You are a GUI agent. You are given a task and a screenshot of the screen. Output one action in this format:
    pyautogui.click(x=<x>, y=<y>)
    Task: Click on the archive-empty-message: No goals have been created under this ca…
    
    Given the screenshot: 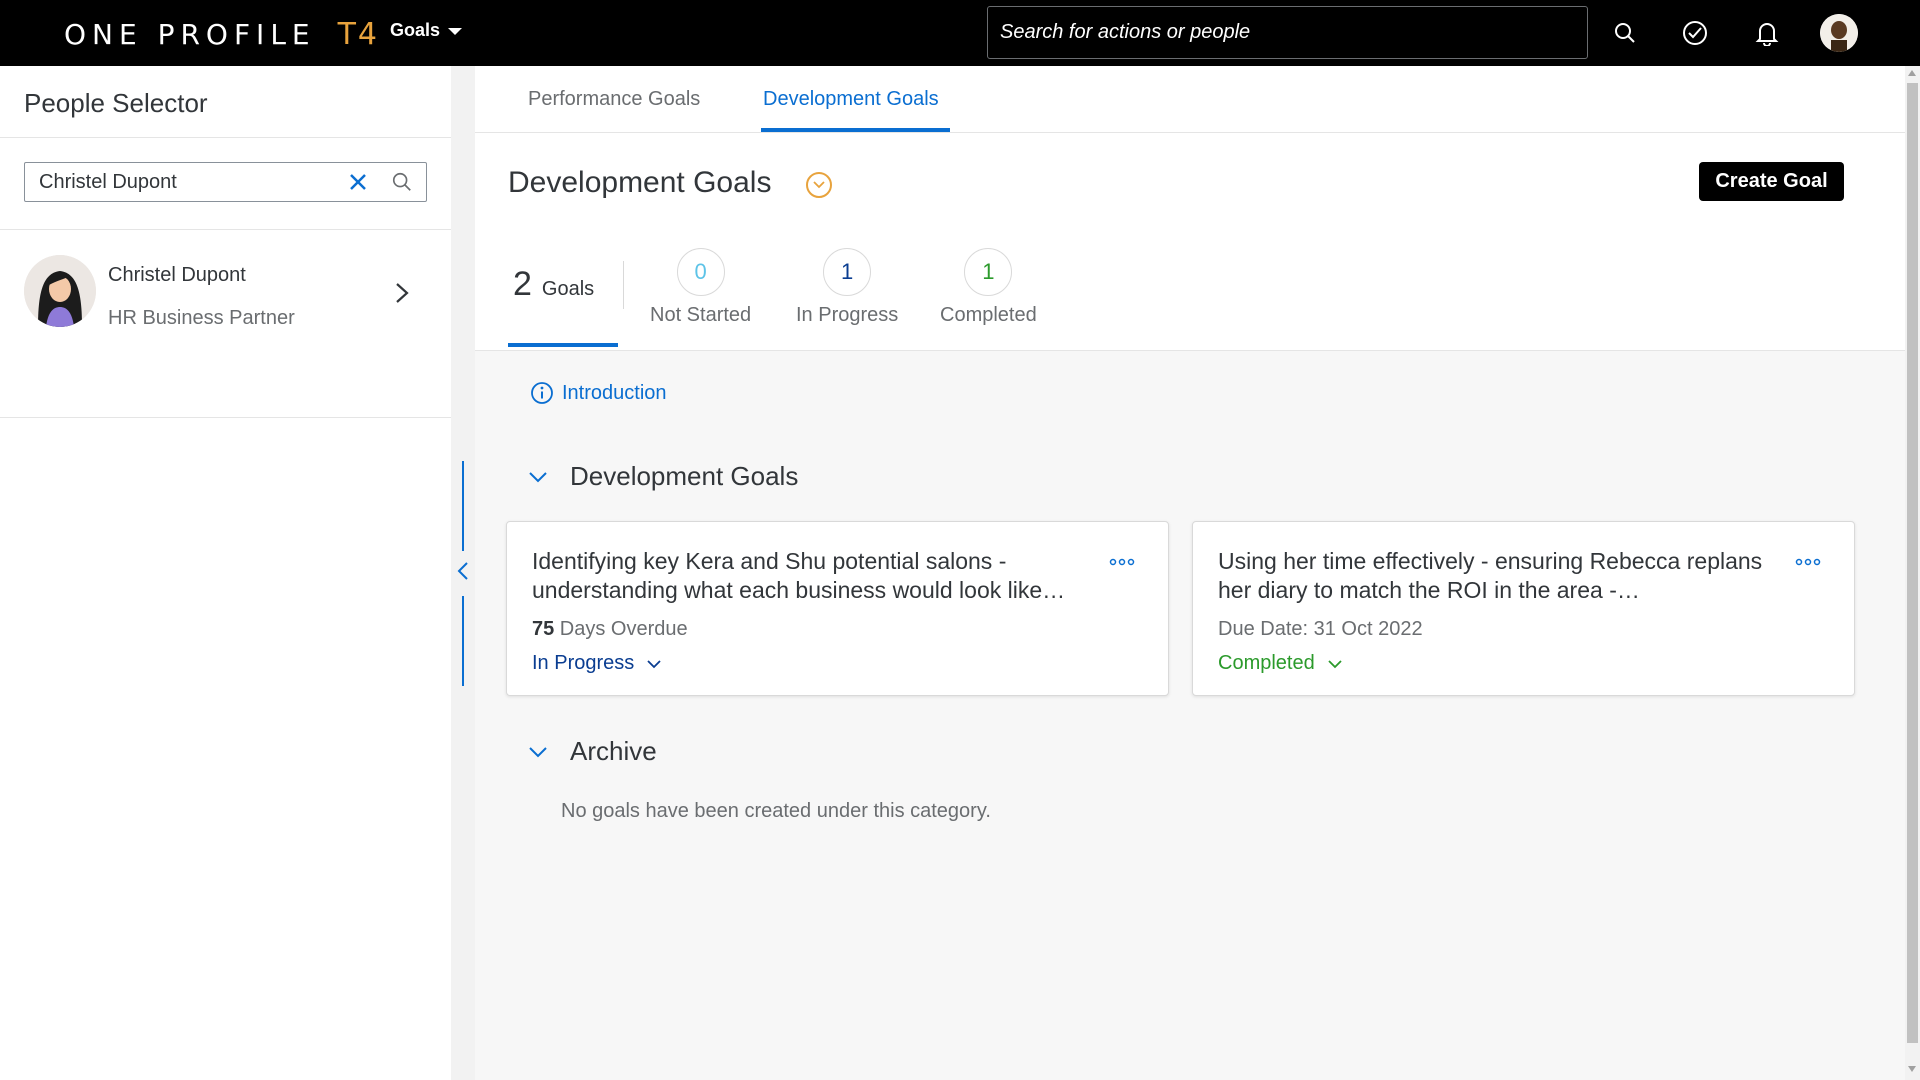 What is the action you would take?
    pyautogui.click(x=776, y=811)
    